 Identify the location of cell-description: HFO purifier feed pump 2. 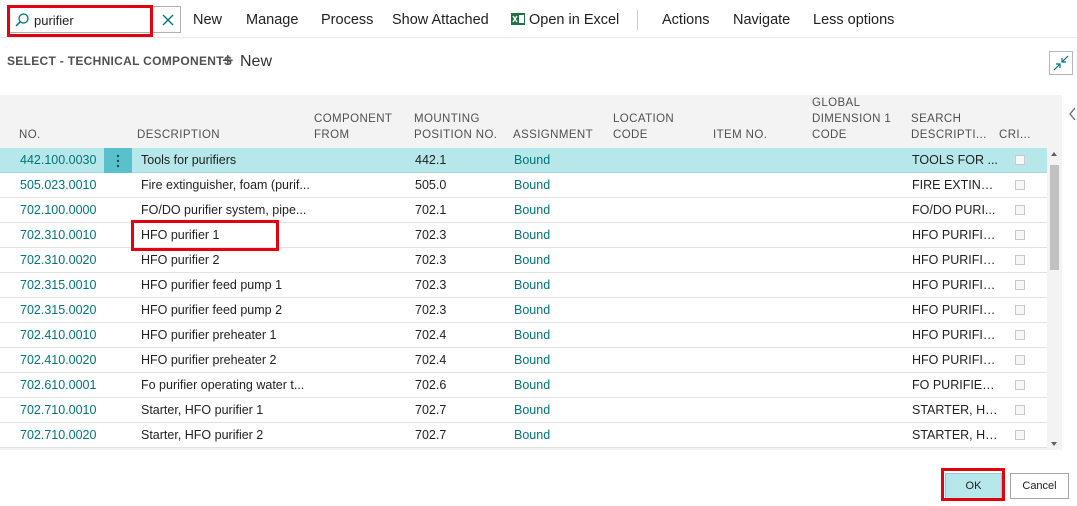
(226, 310).